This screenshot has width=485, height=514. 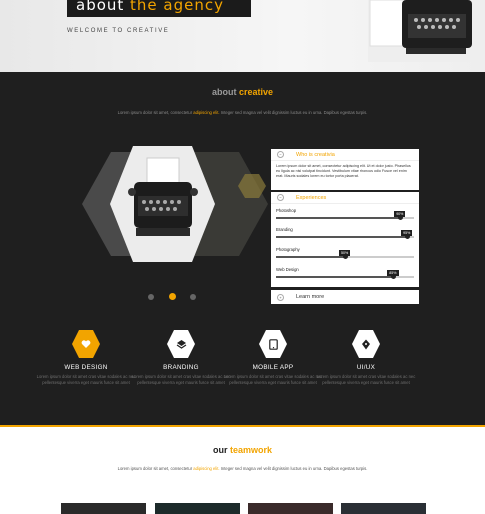 I want to click on skill-photography: Photography 50%, so click(x=345, y=254).